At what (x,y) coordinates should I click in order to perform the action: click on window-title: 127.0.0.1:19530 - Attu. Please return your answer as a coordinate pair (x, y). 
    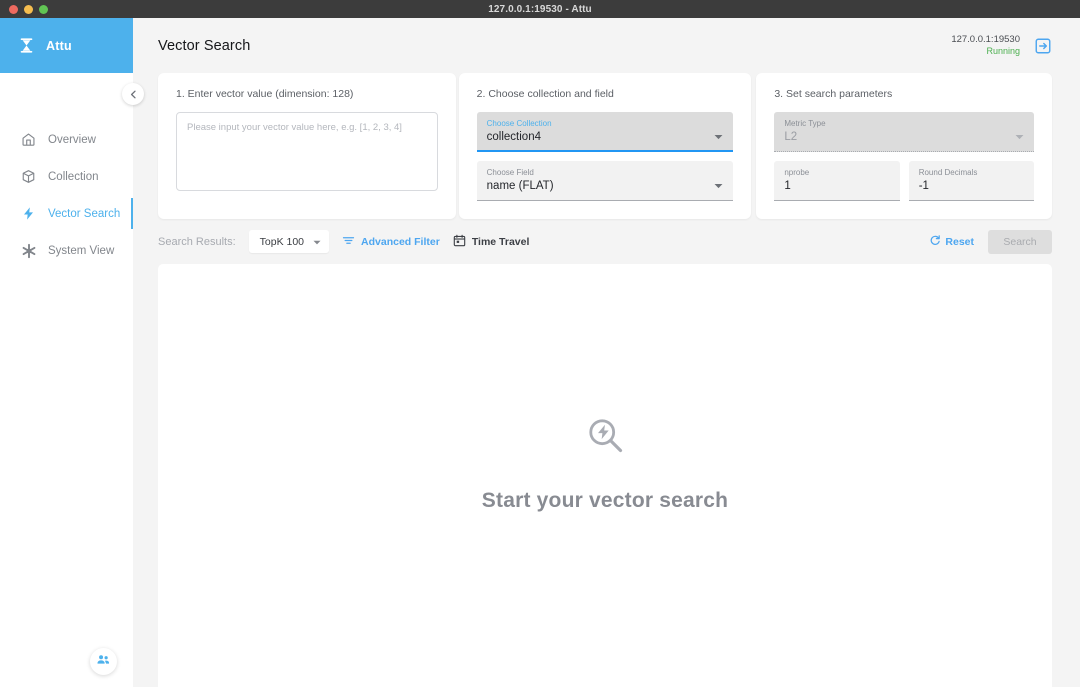
    Looking at the image, I should click on (540, 9).